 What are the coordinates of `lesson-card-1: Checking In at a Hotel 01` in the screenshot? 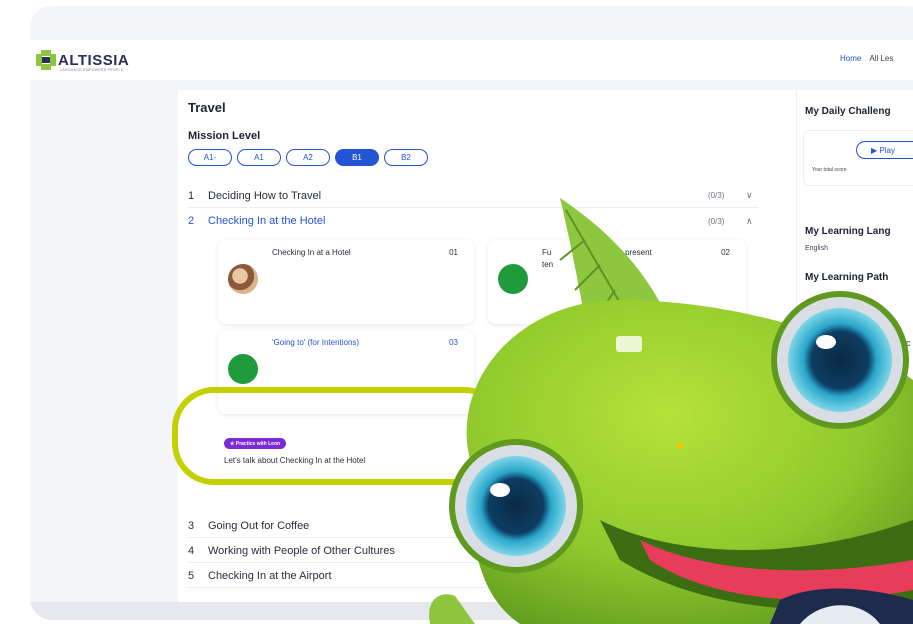 It's located at (346, 282).